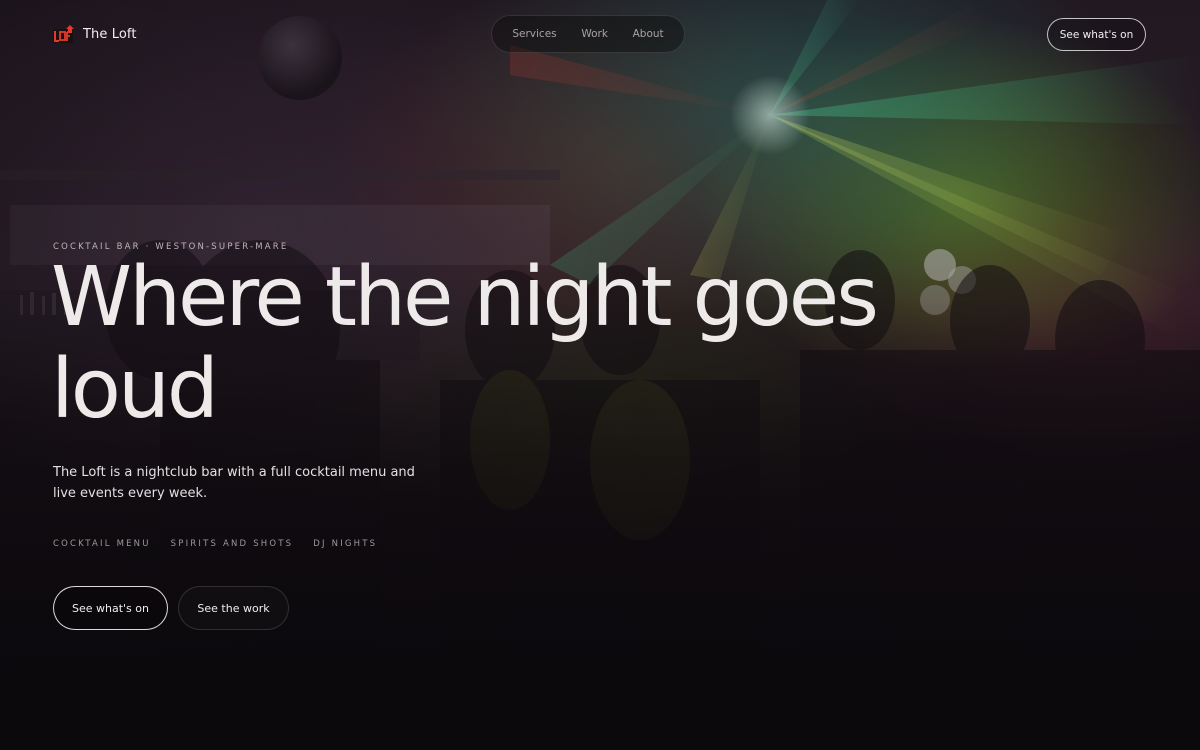 This screenshot has width=1200, height=750. What do you see at coordinates (534, 34) in the screenshot?
I see `nav-item-services: Services` at bounding box center [534, 34].